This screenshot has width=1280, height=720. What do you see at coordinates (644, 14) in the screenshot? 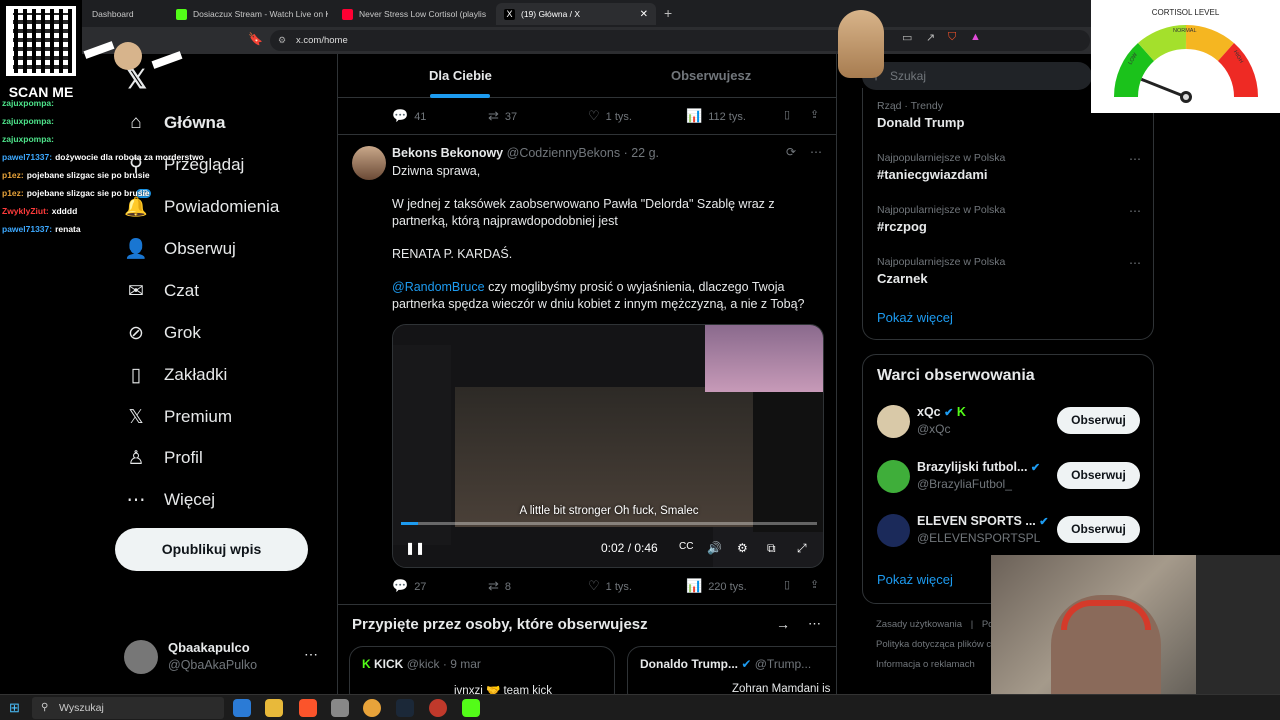
I see `close-tab-icon: ✕` at bounding box center [644, 14].